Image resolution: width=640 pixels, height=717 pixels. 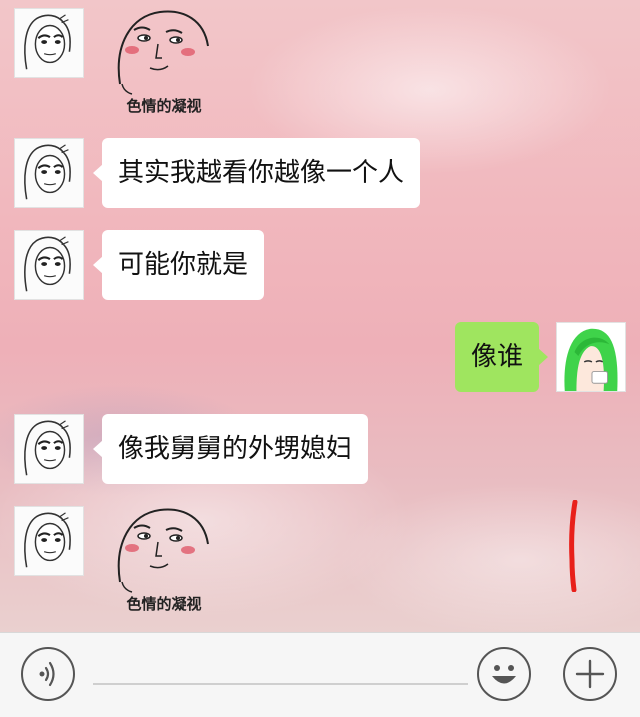 I want to click on green-hair-anime-avatar-icon, so click(x=591, y=357).